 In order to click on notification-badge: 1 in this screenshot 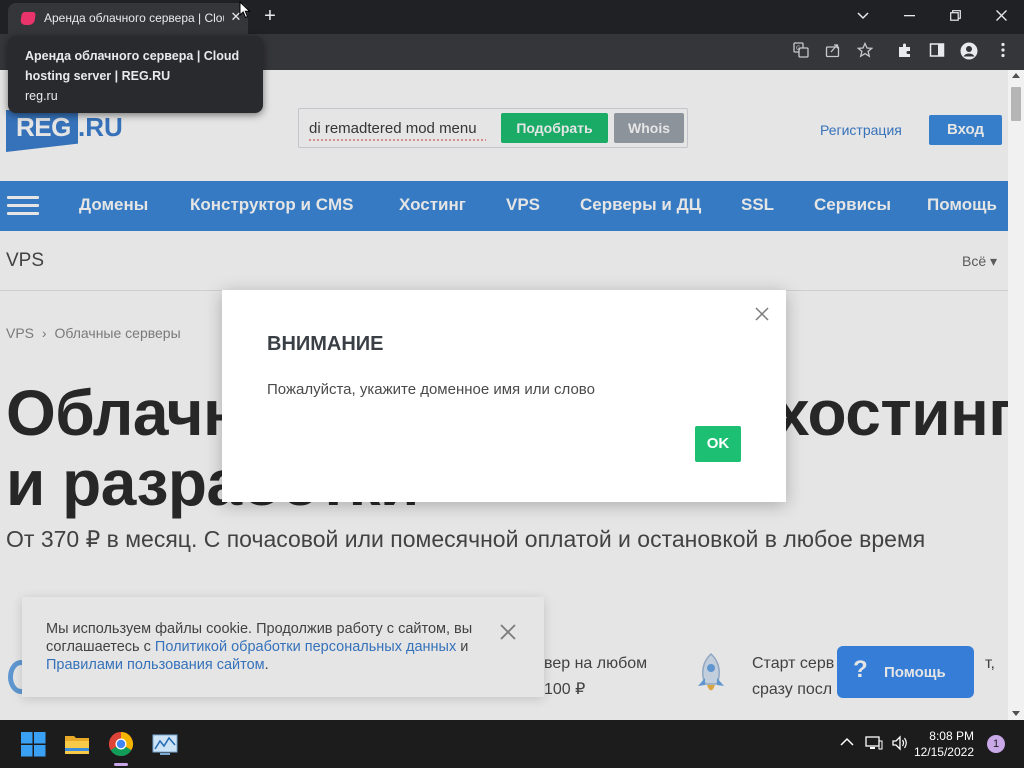, I will do `click(996, 744)`.